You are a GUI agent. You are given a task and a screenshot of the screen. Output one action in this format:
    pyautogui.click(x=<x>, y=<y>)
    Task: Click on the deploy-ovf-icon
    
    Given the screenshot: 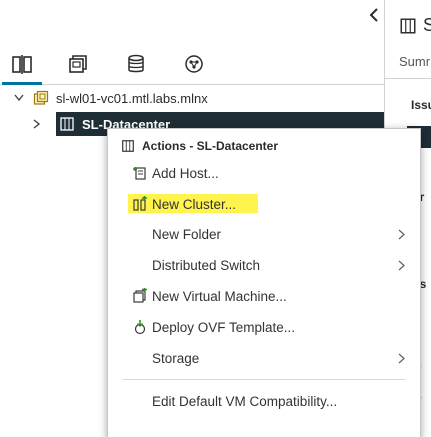 What is the action you would take?
    pyautogui.click(x=139, y=327)
    